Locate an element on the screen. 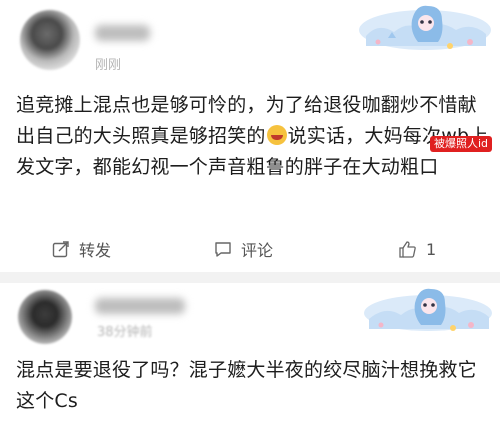 The image size is (500, 436). comment-button: 评论 is located at coordinates (243, 249).